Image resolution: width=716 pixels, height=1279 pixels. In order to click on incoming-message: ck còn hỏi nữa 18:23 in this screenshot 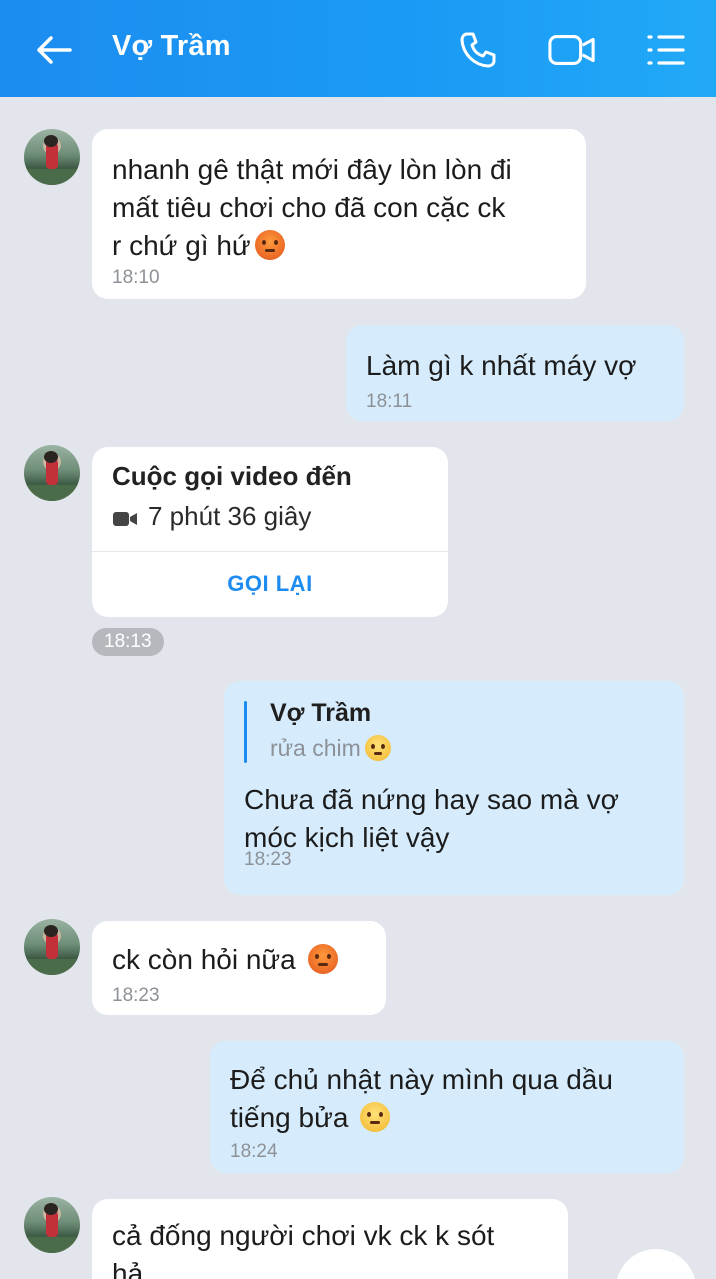, I will do `click(239, 968)`.